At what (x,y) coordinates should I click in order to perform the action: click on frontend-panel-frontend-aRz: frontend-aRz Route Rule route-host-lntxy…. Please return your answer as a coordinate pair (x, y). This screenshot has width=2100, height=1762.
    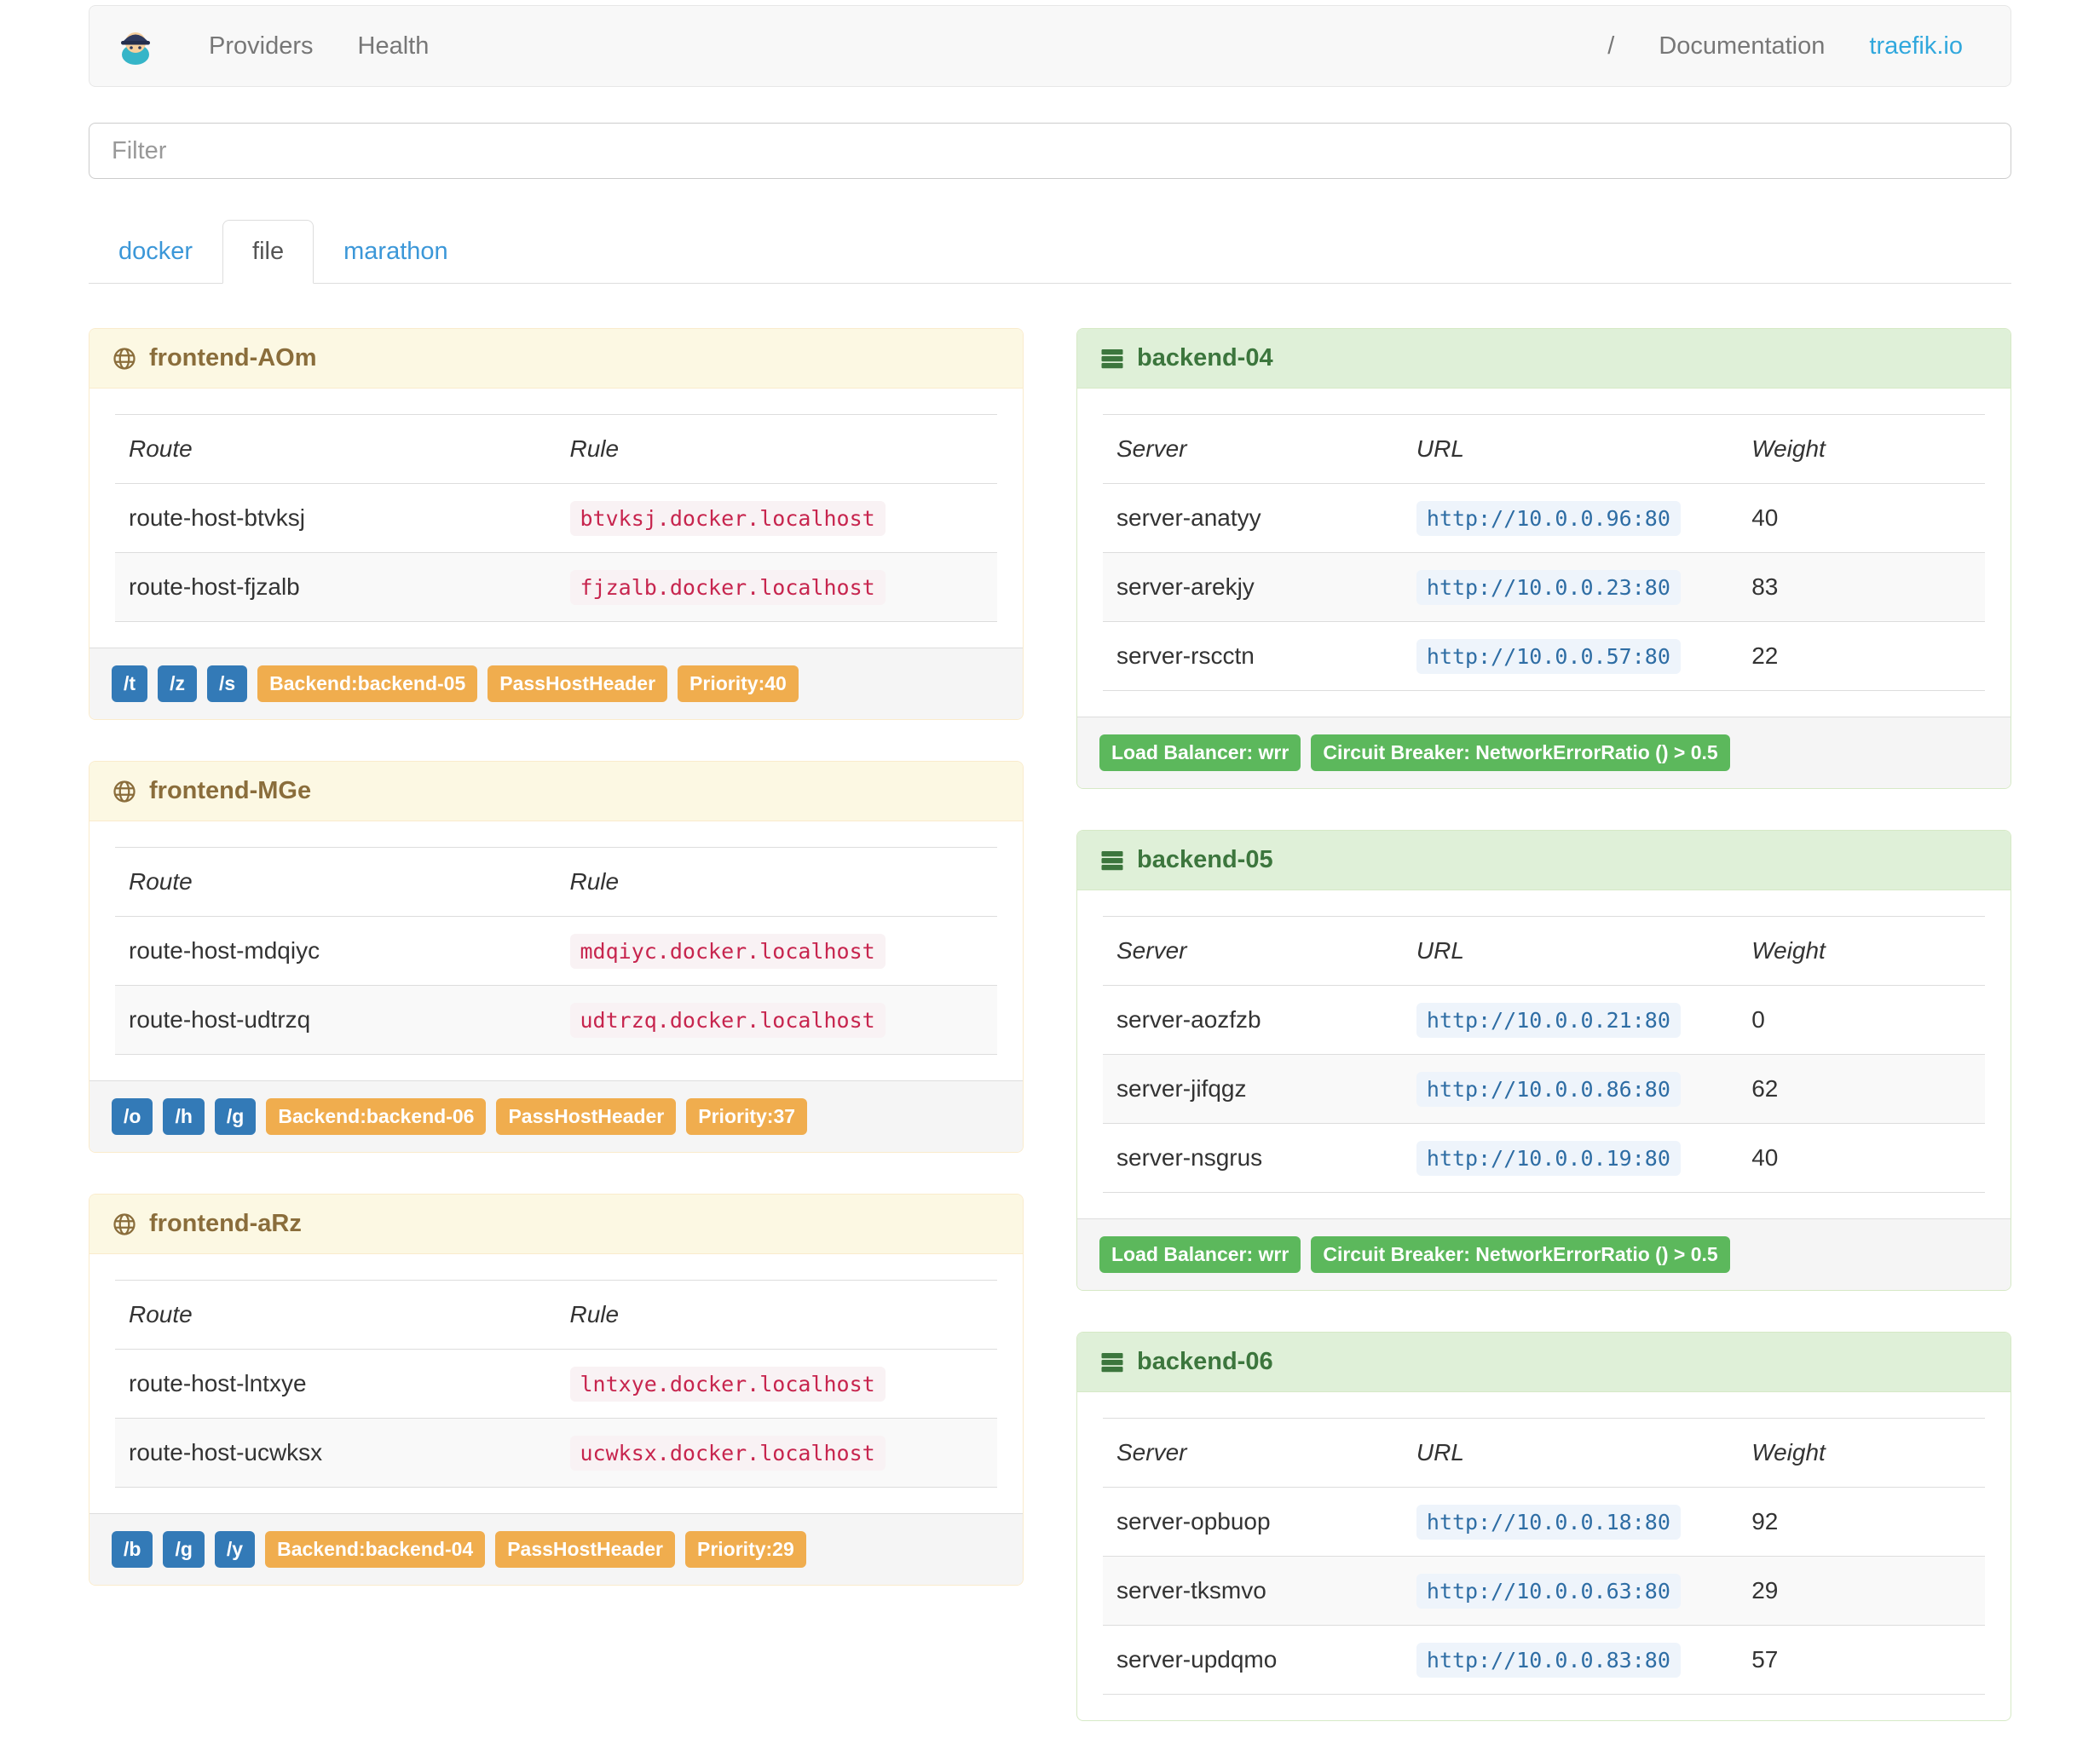
    Looking at the image, I should click on (556, 1390).